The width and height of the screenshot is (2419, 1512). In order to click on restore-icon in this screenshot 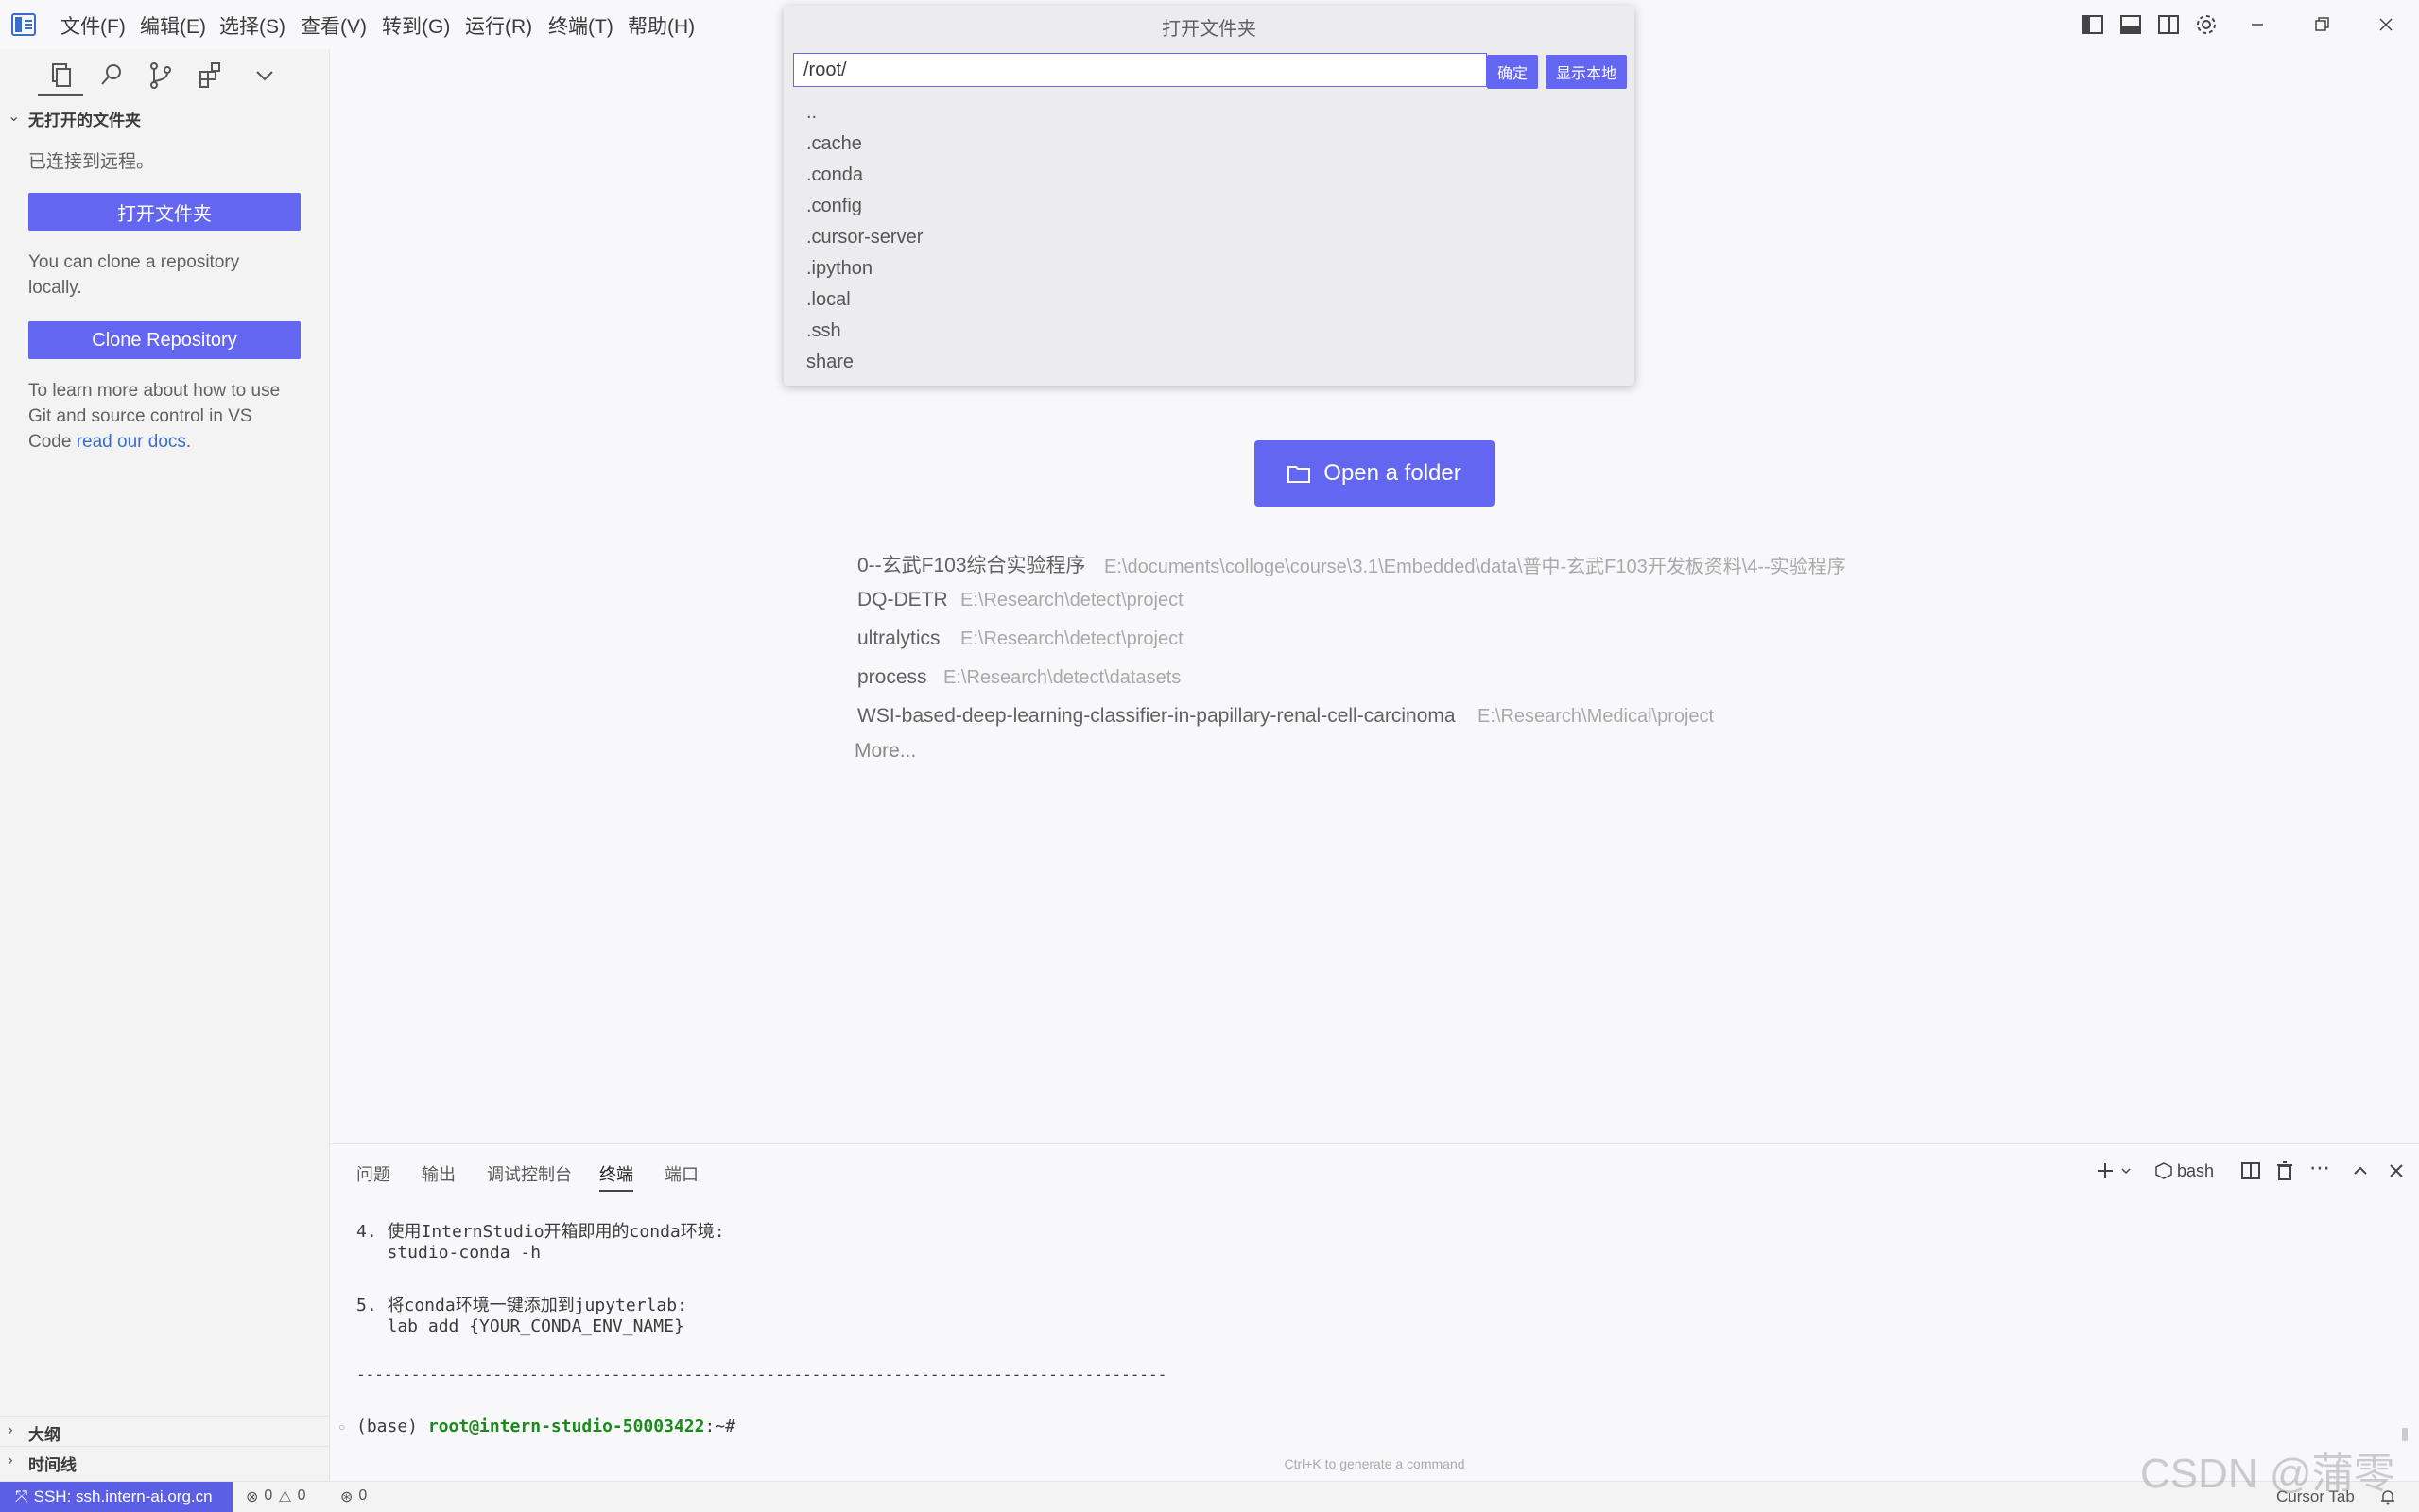, I will do `click(2321, 24)`.